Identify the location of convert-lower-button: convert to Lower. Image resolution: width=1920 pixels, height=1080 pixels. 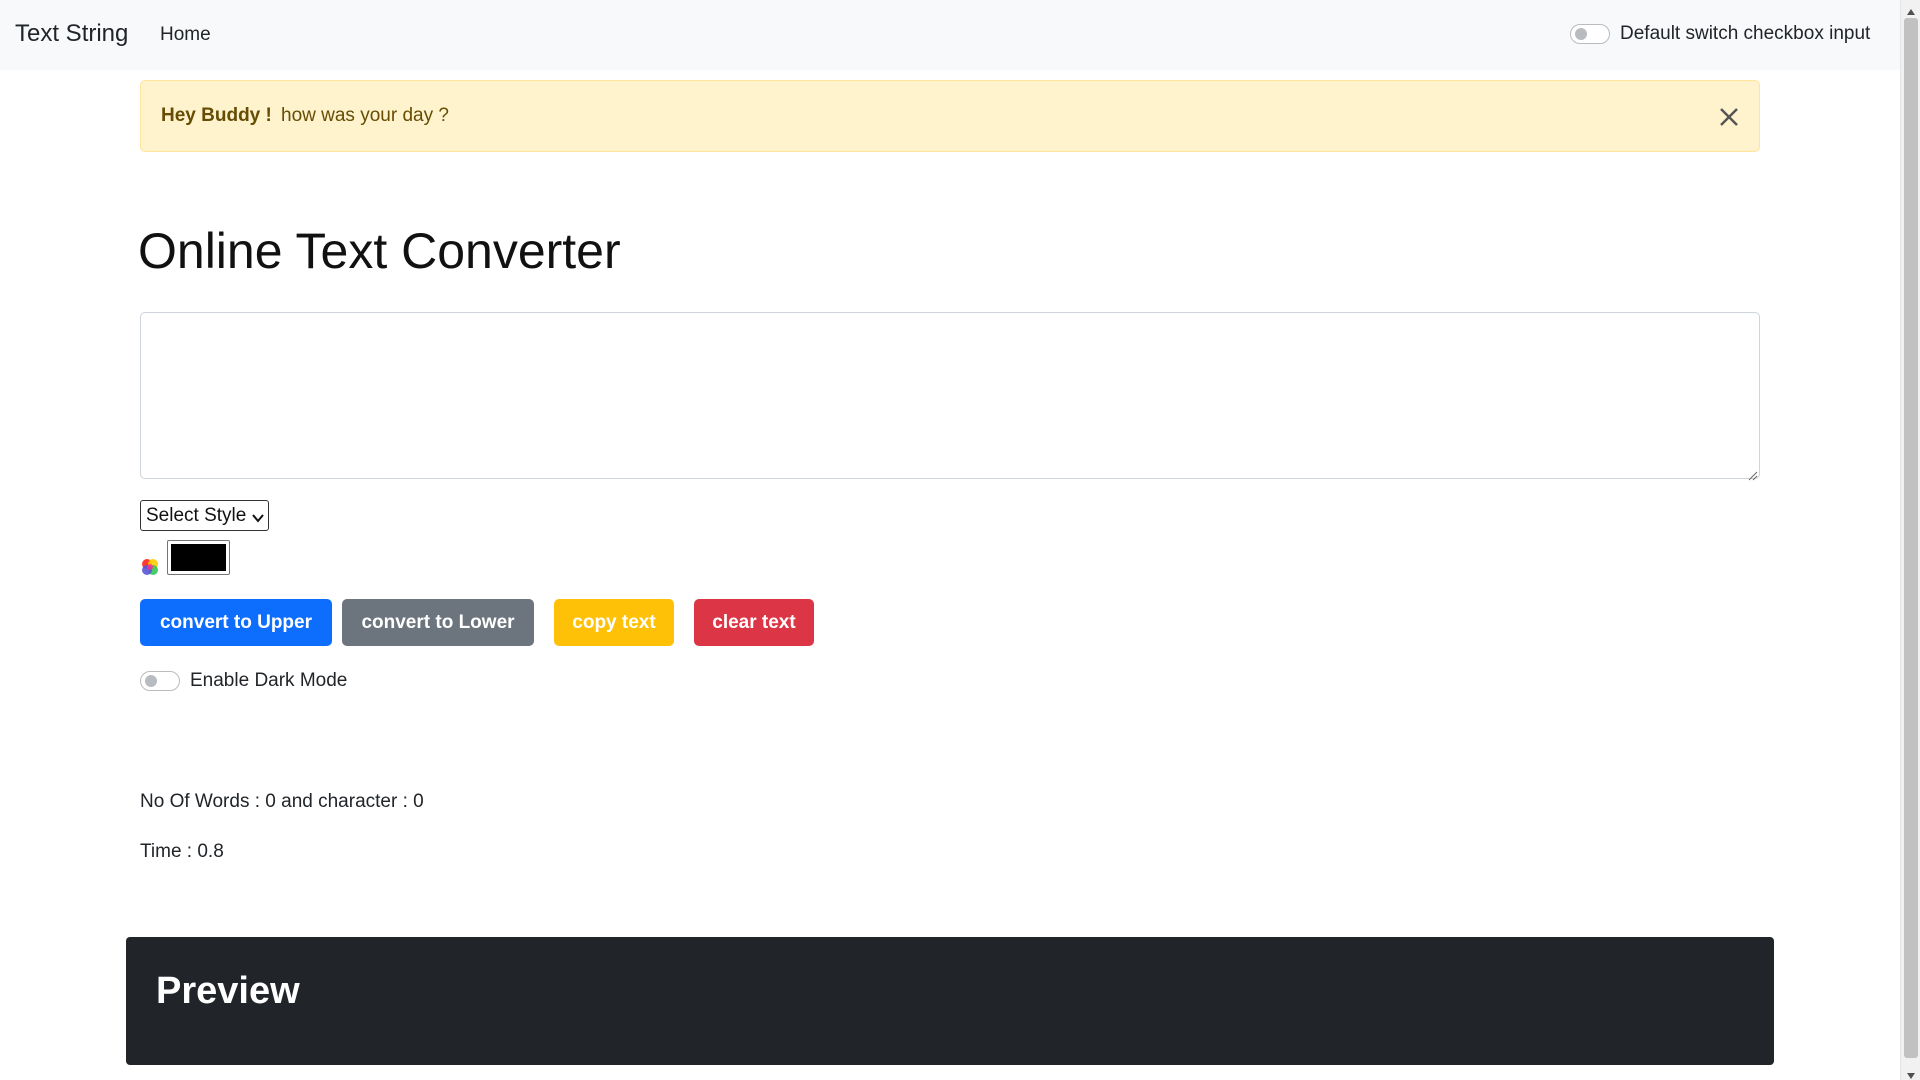
(438, 622).